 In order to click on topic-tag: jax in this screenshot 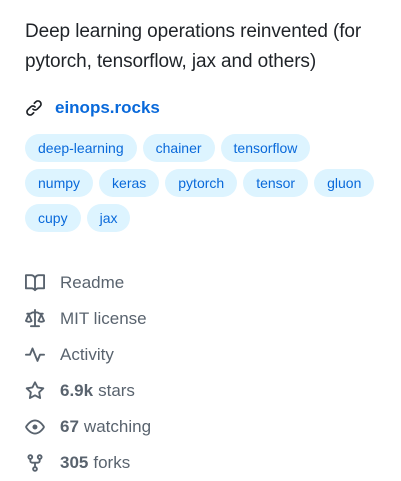, I will do `click(108, 218)`.